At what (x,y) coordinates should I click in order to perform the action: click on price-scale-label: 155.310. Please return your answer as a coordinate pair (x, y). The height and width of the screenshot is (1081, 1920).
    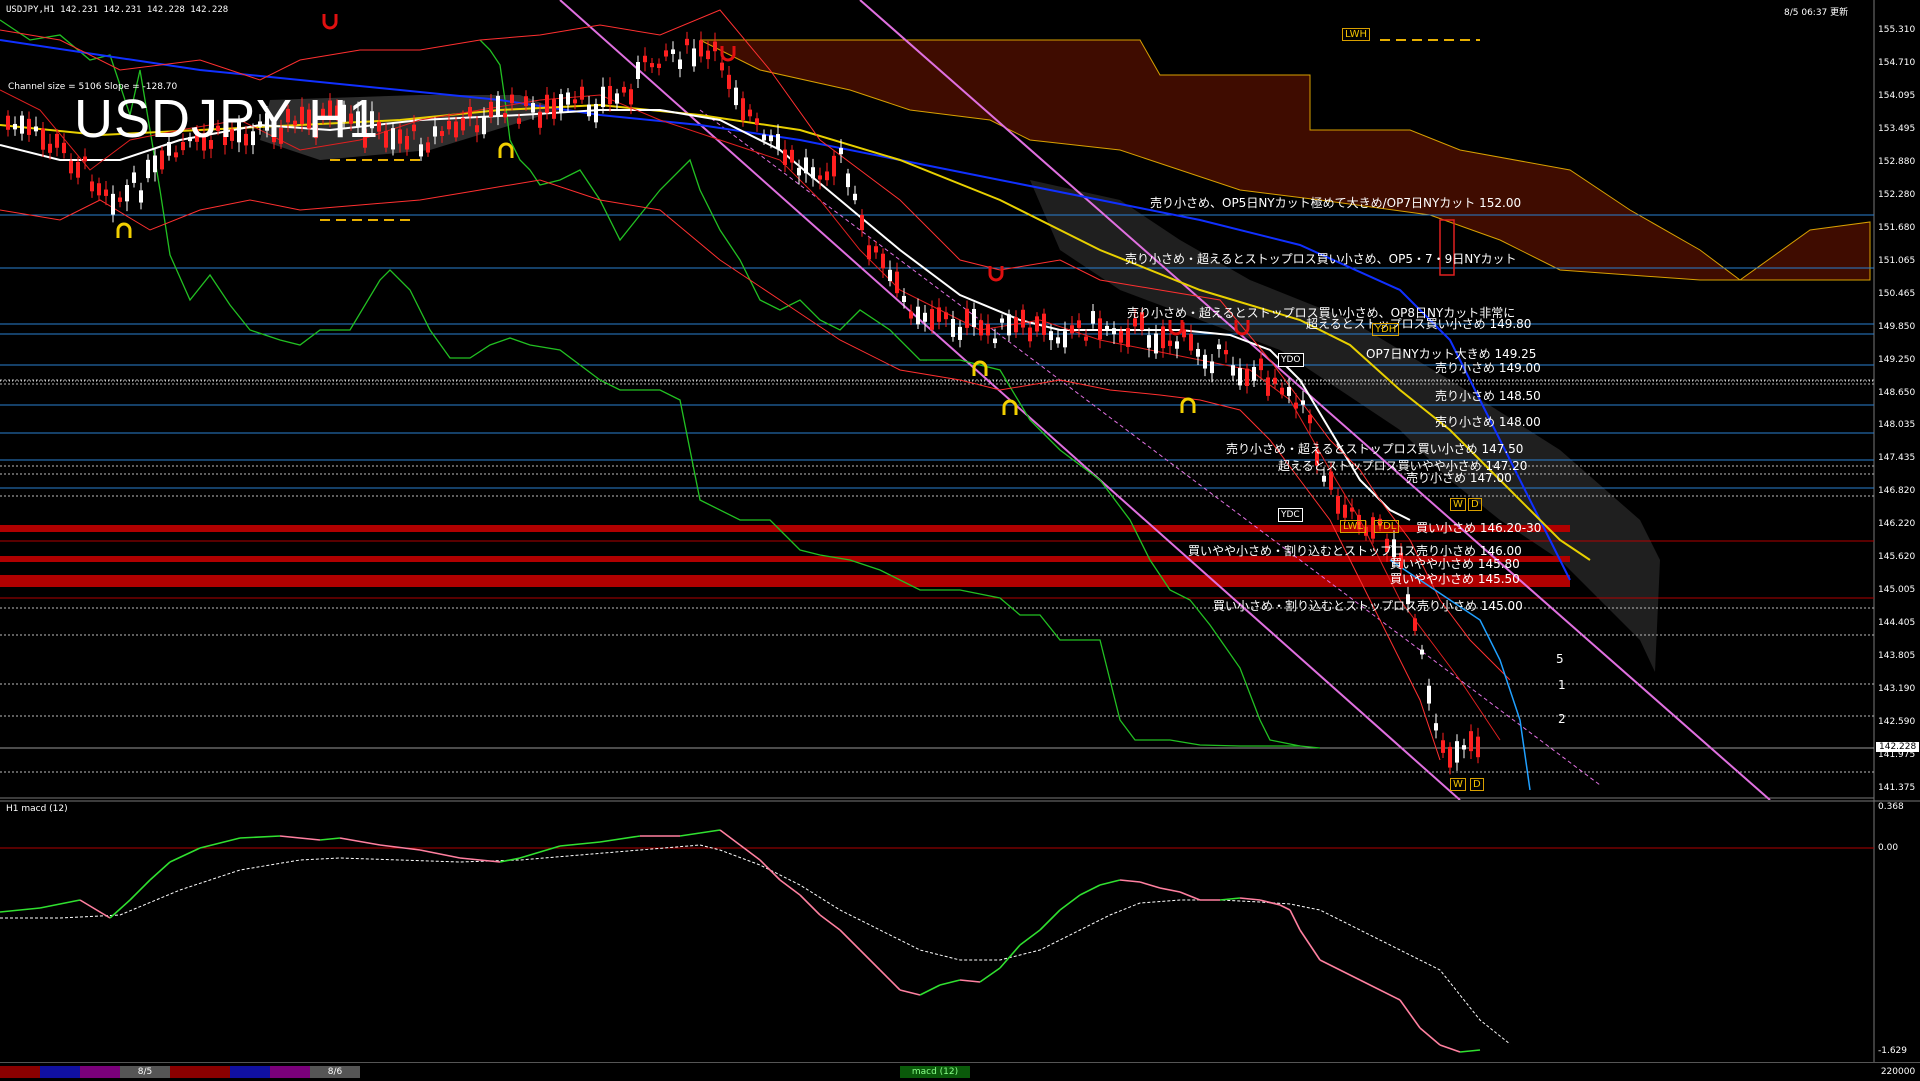
    Looking at the image, I should click on (1897, 30).